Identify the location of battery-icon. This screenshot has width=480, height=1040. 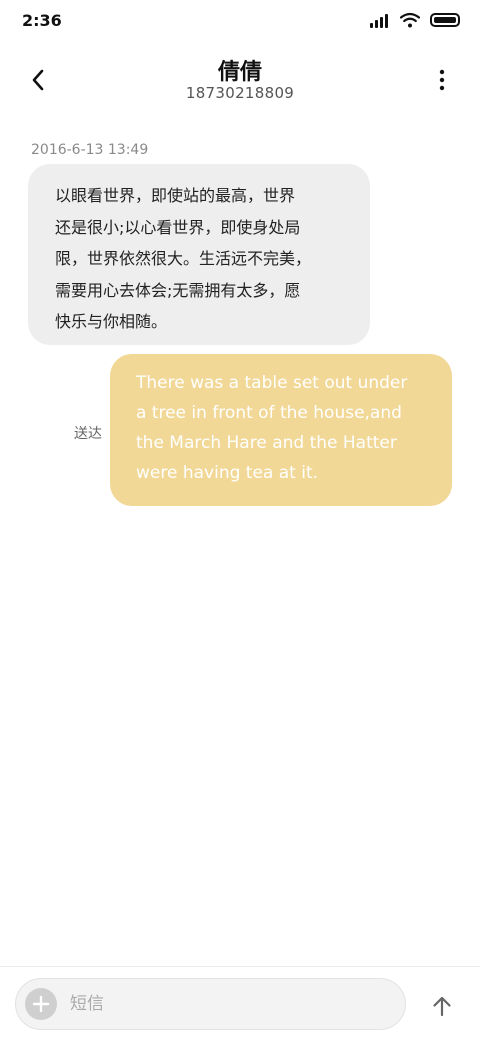
(445, 20).